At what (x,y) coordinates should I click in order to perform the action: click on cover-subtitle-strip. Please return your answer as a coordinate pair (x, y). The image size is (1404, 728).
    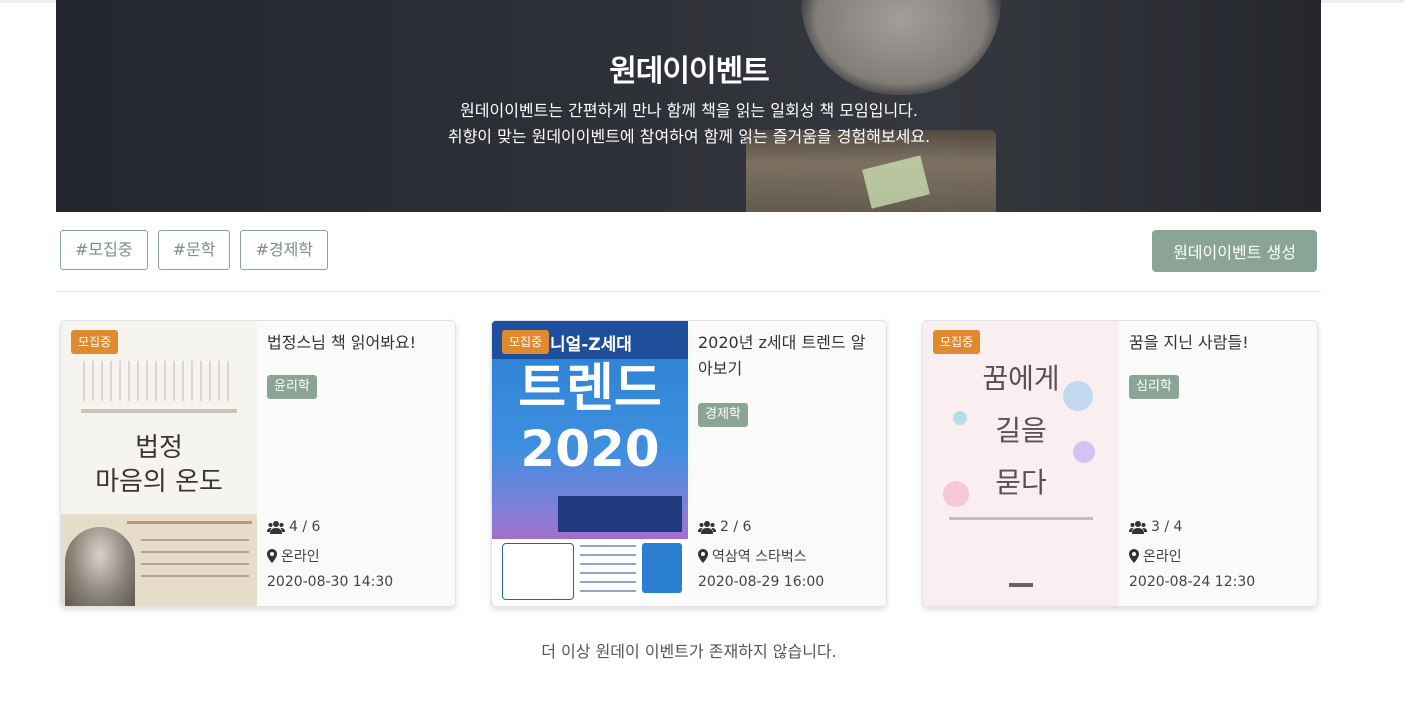
    Looking at the image, I should click on (620, 514).